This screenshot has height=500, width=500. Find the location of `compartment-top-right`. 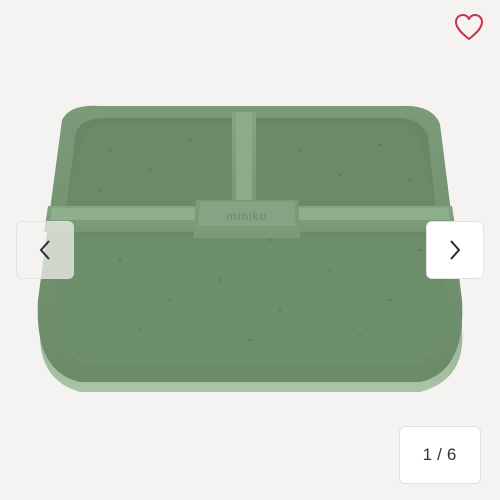

compartment-top-right is located at coordinates (345, 165).